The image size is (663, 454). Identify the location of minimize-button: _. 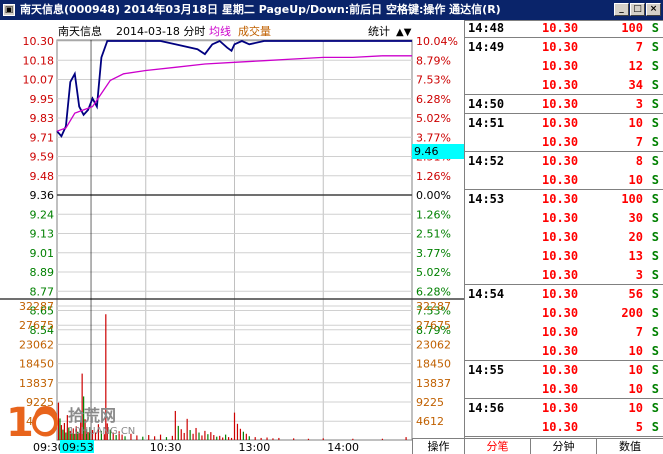
(621, 9).